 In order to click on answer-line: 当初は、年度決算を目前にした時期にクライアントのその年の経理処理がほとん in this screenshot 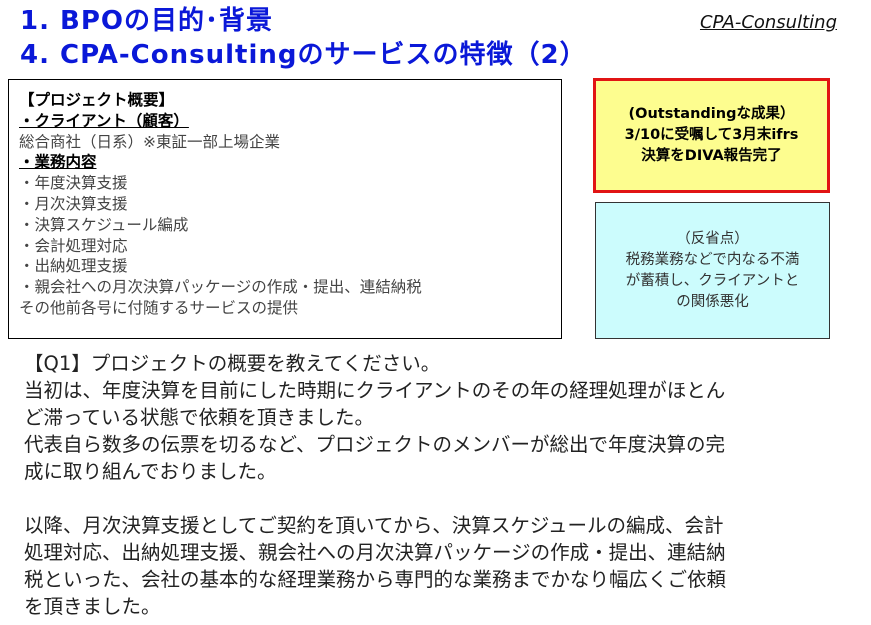, I will do `click(375, 390)`.